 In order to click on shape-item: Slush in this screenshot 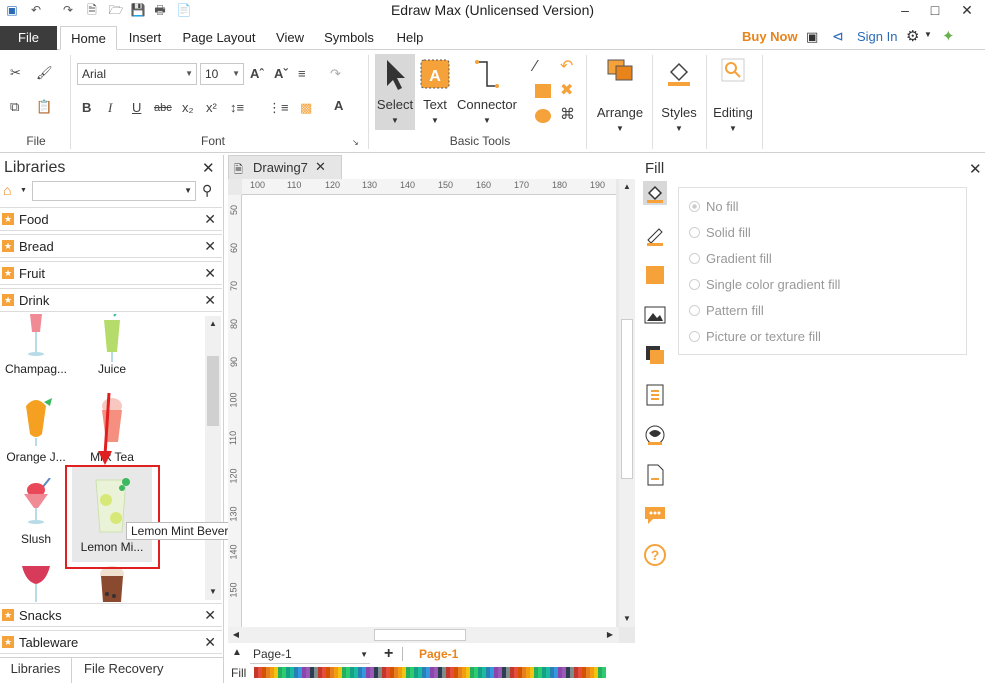, I will do `click(36, 517)`.